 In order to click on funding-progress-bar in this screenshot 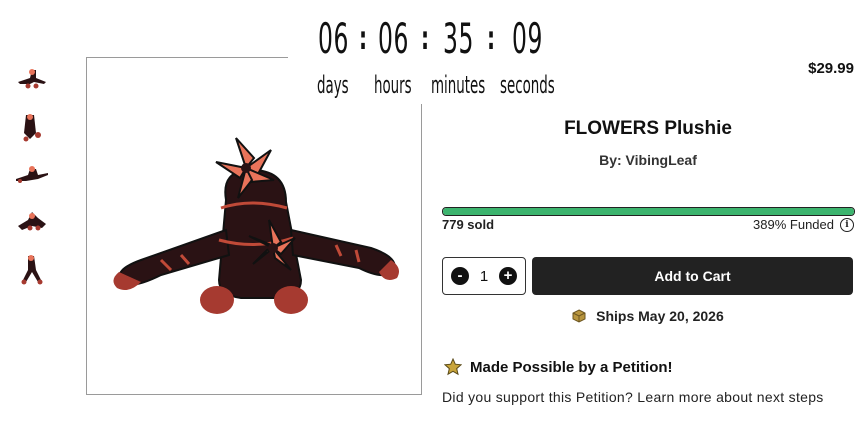, I will do `click(648, 211)`.